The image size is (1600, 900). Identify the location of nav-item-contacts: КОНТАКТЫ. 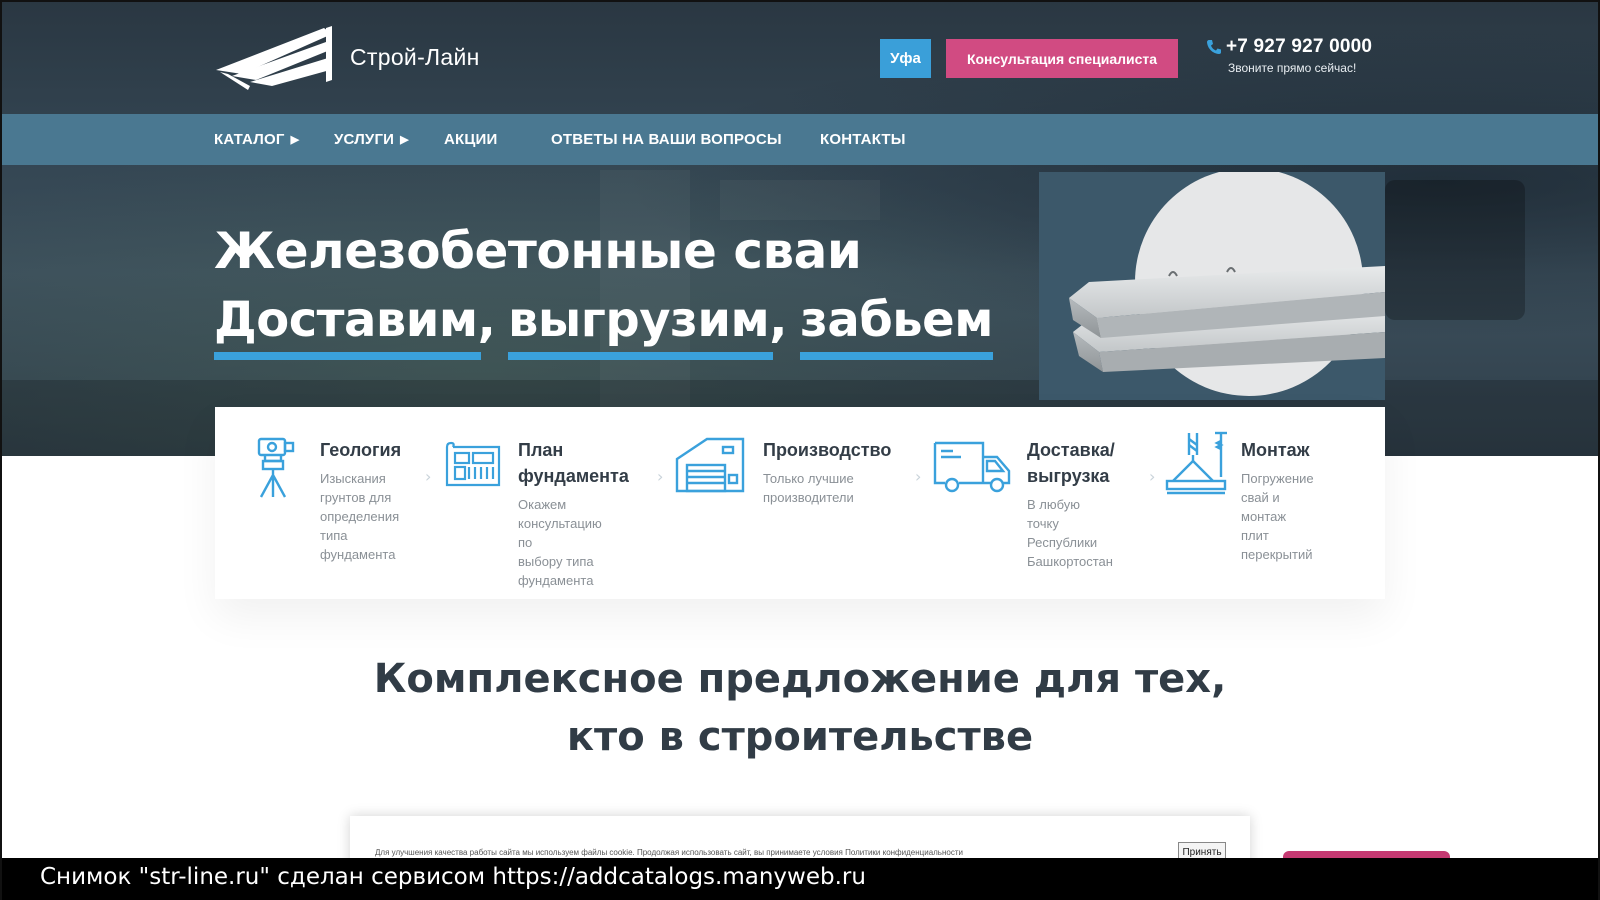
(863, 139).